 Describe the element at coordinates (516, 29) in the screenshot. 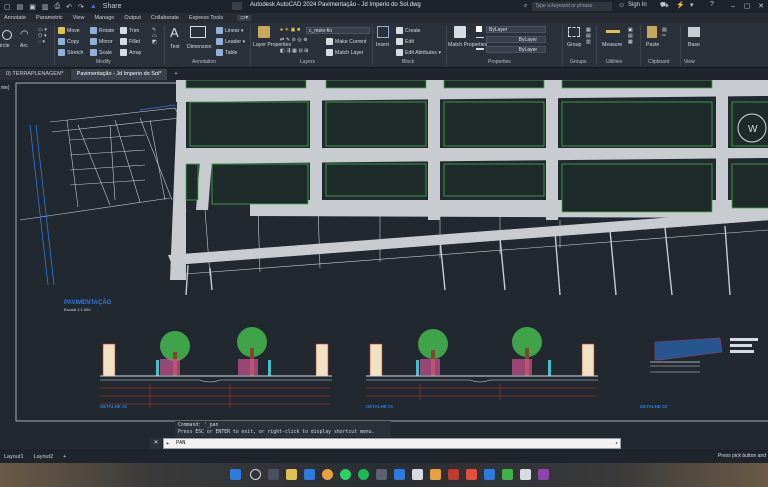

I see `color-dropdown: ByLayer` at that location.